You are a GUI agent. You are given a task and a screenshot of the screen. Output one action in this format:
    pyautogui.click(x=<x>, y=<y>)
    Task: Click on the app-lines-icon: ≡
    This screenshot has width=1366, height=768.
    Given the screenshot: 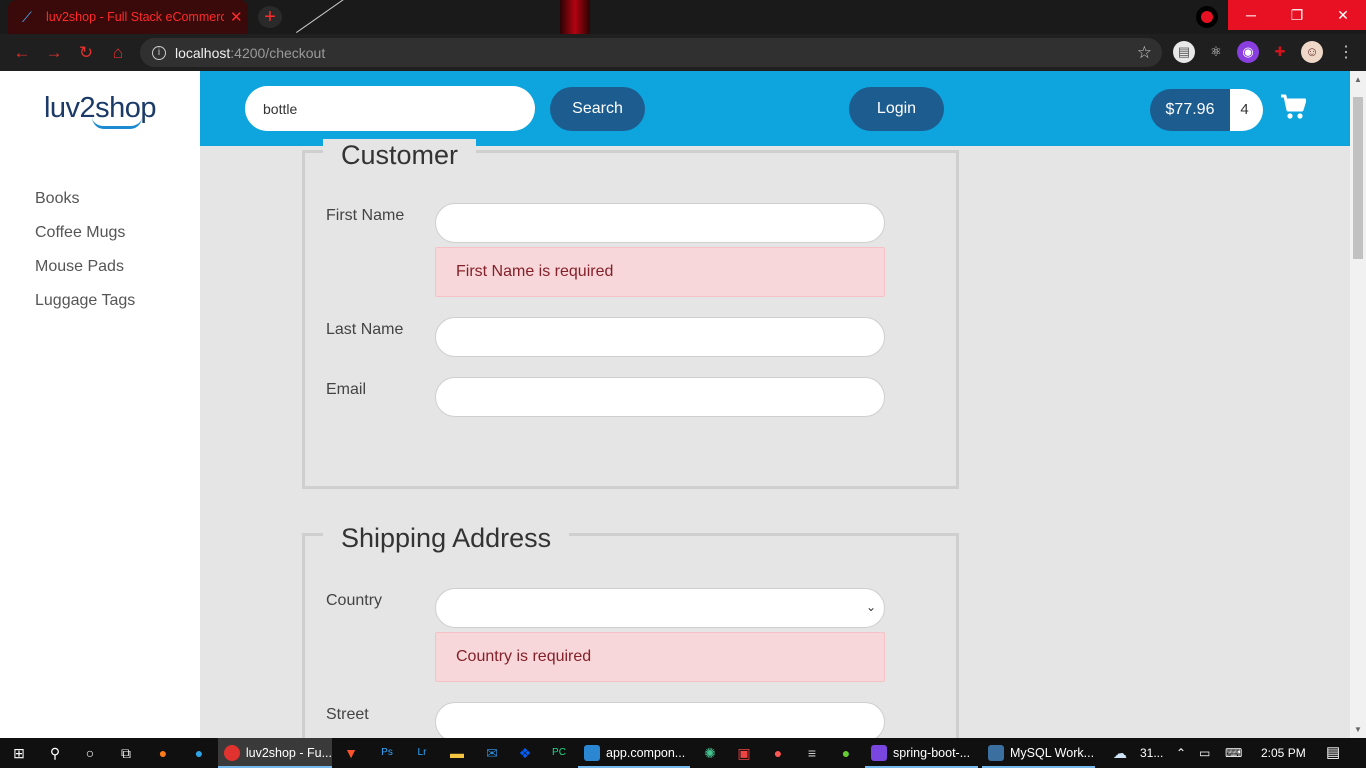 What is the action you would take?
    pyautogui.click(x=812, y=753)
    